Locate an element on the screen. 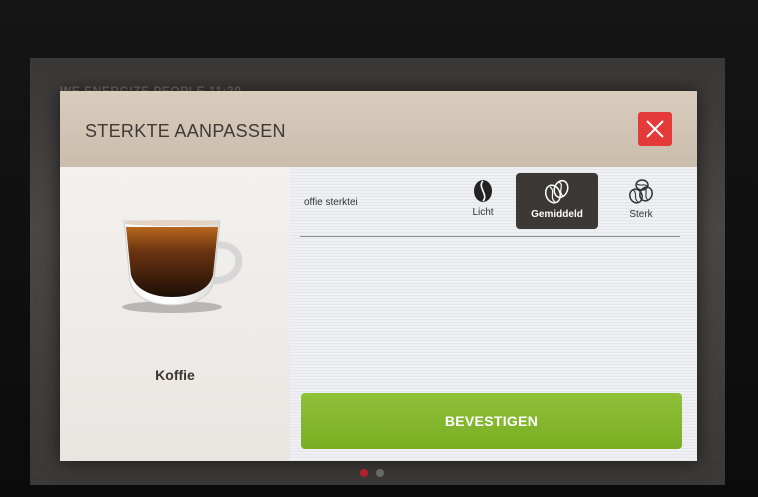 The image size is (758, 497). product-name: Koffie is located at coordinates (175, 375).